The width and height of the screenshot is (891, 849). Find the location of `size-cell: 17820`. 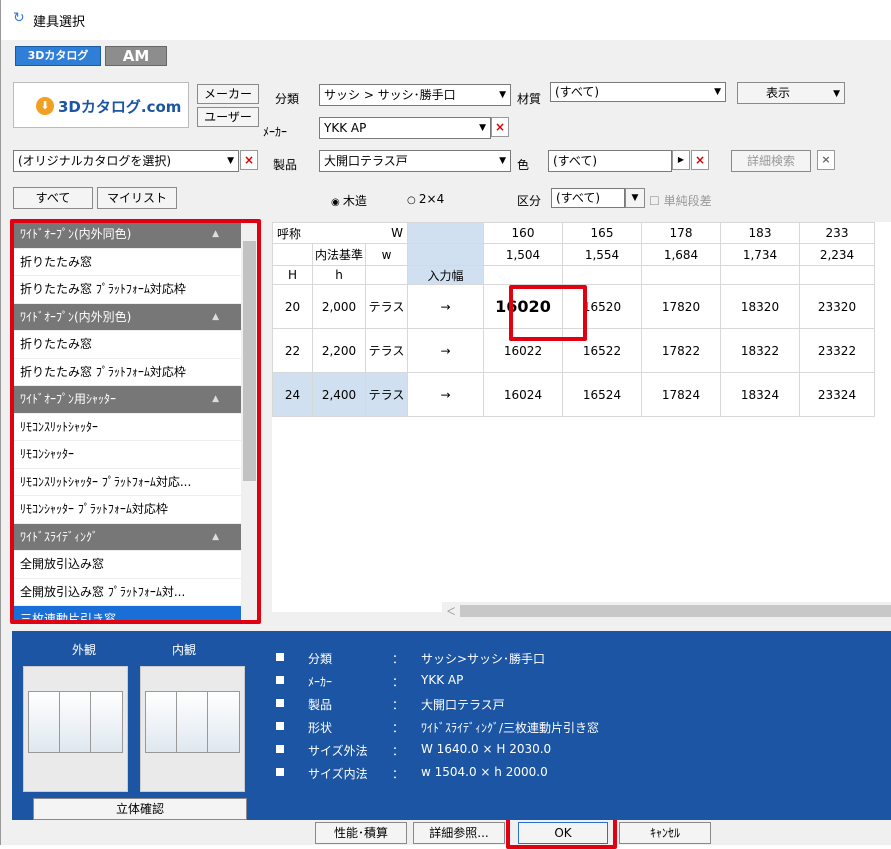

size-cell: 17820 is located at coordinates (681, 306).